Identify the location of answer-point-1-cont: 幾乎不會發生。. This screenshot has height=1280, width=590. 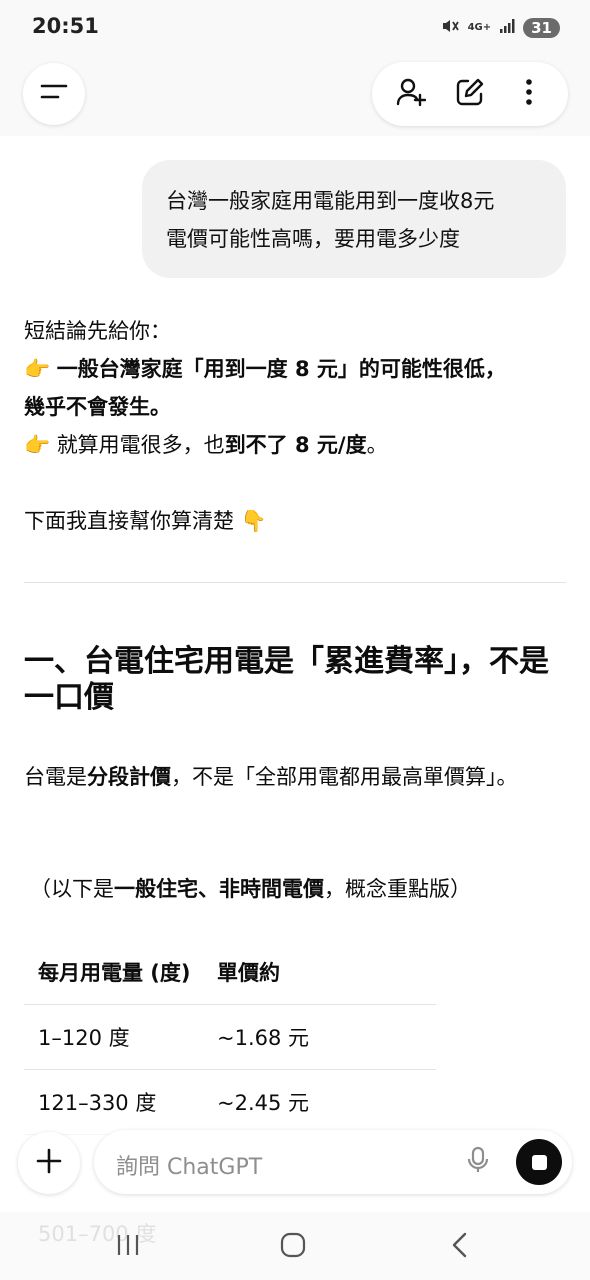
(296, 407).